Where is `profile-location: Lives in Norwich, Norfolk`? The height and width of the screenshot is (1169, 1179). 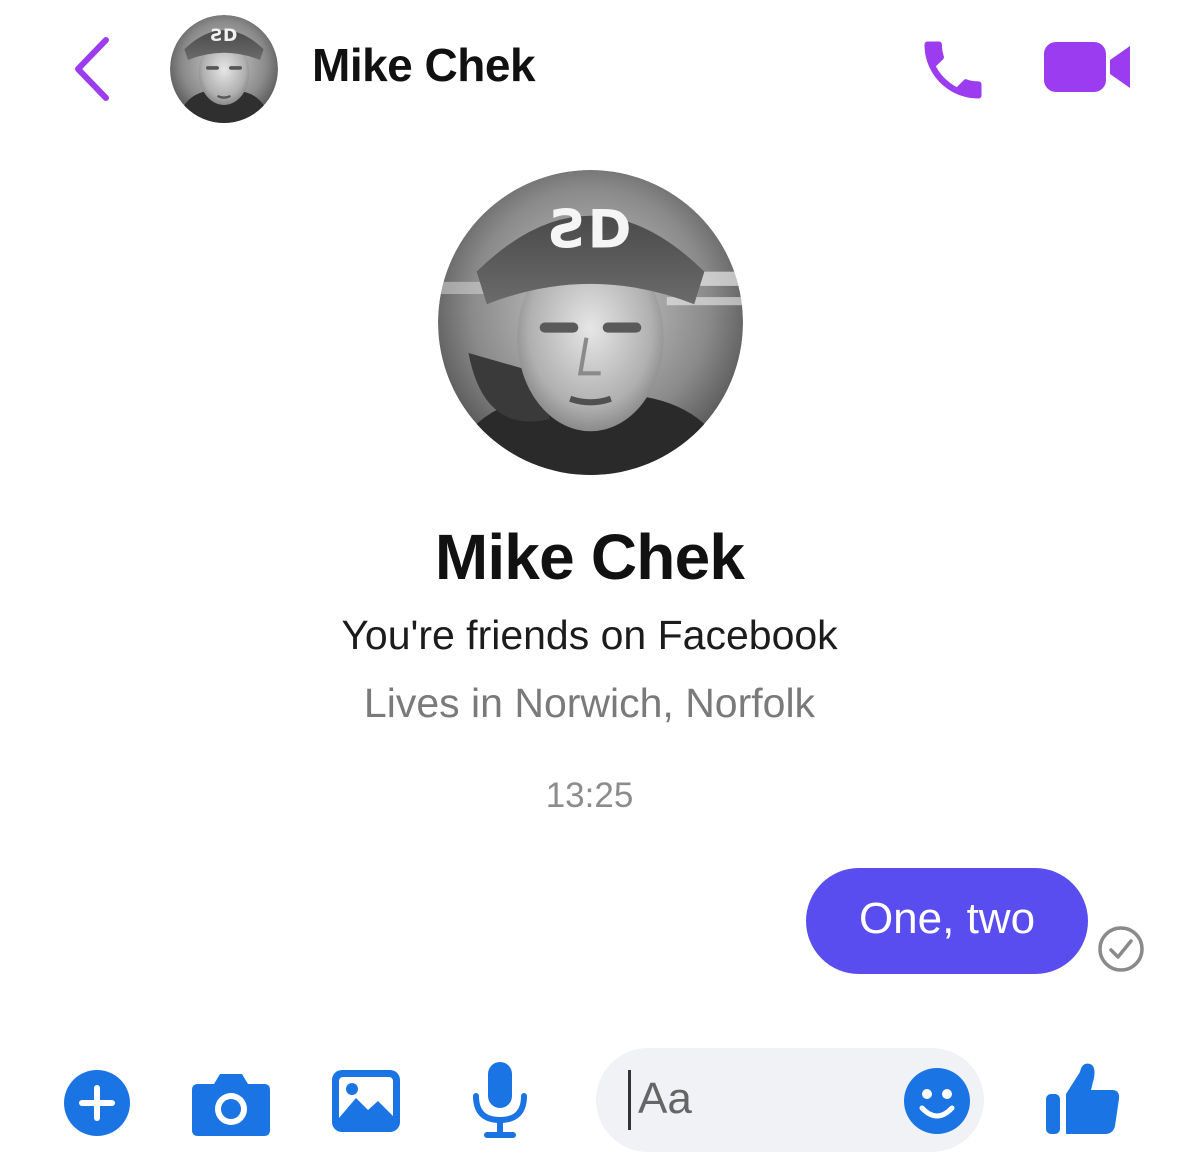 profile-location: Lives in Norwich, Norfolk is located at coordinates (589, 703).